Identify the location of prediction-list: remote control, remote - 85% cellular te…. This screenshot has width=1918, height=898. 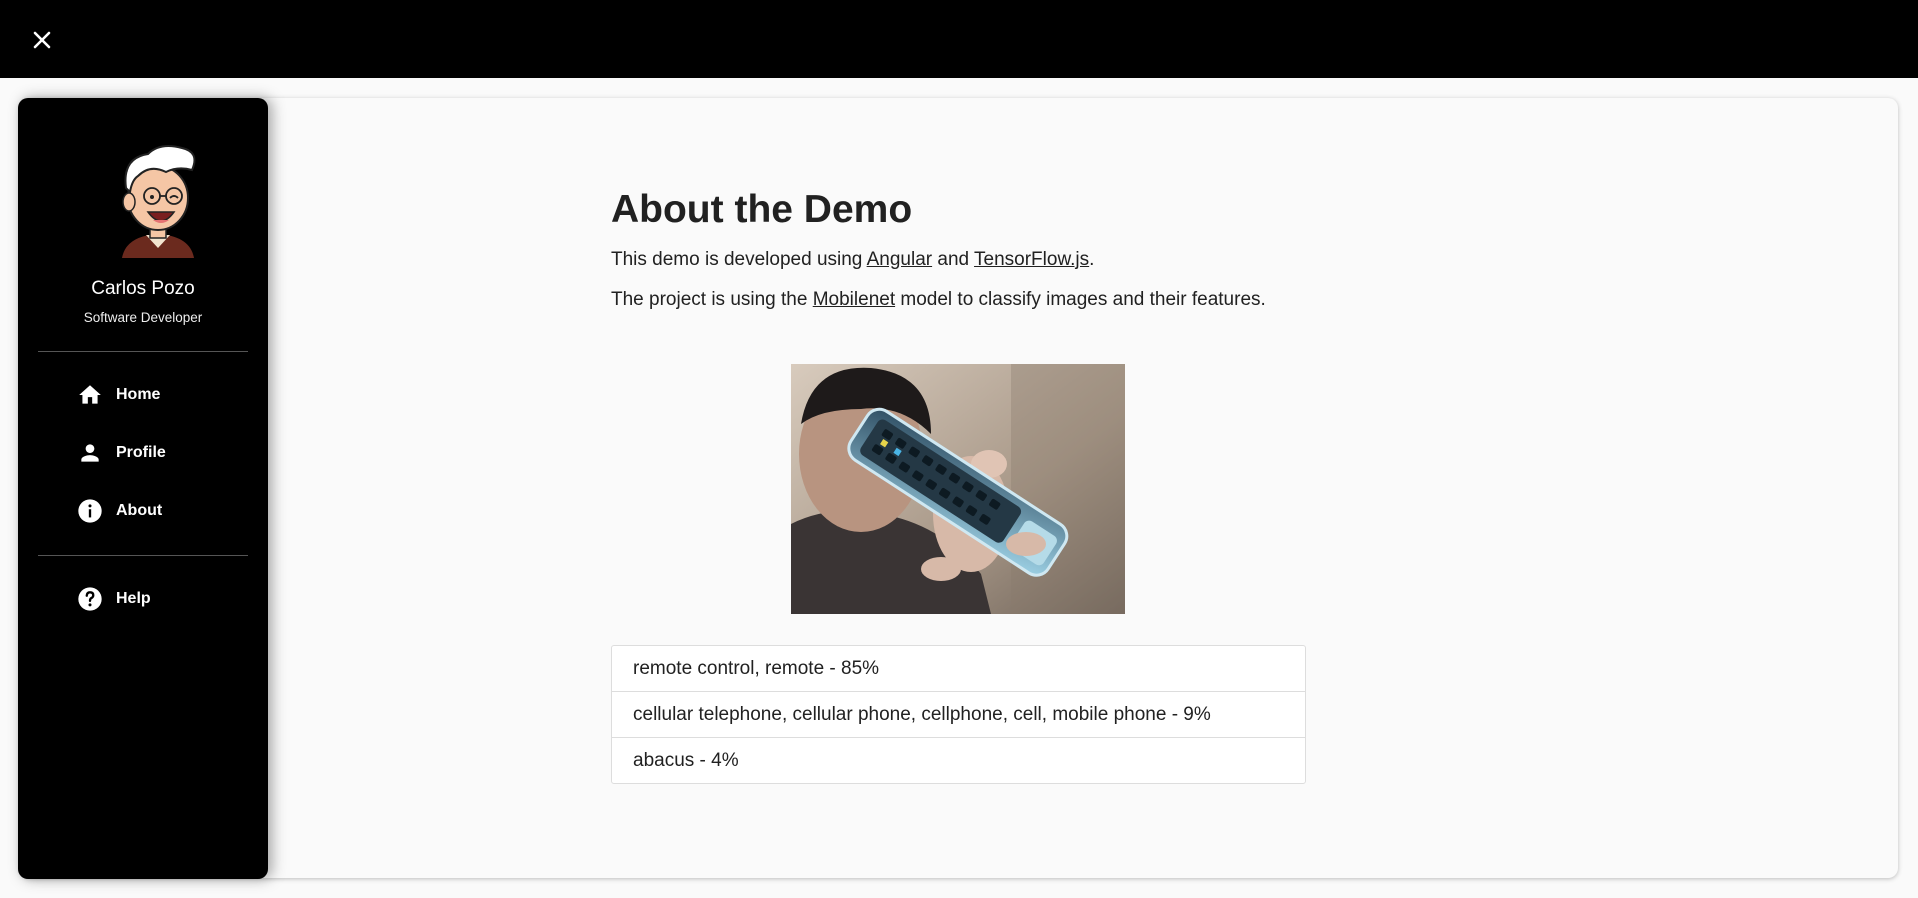
(958, 714).